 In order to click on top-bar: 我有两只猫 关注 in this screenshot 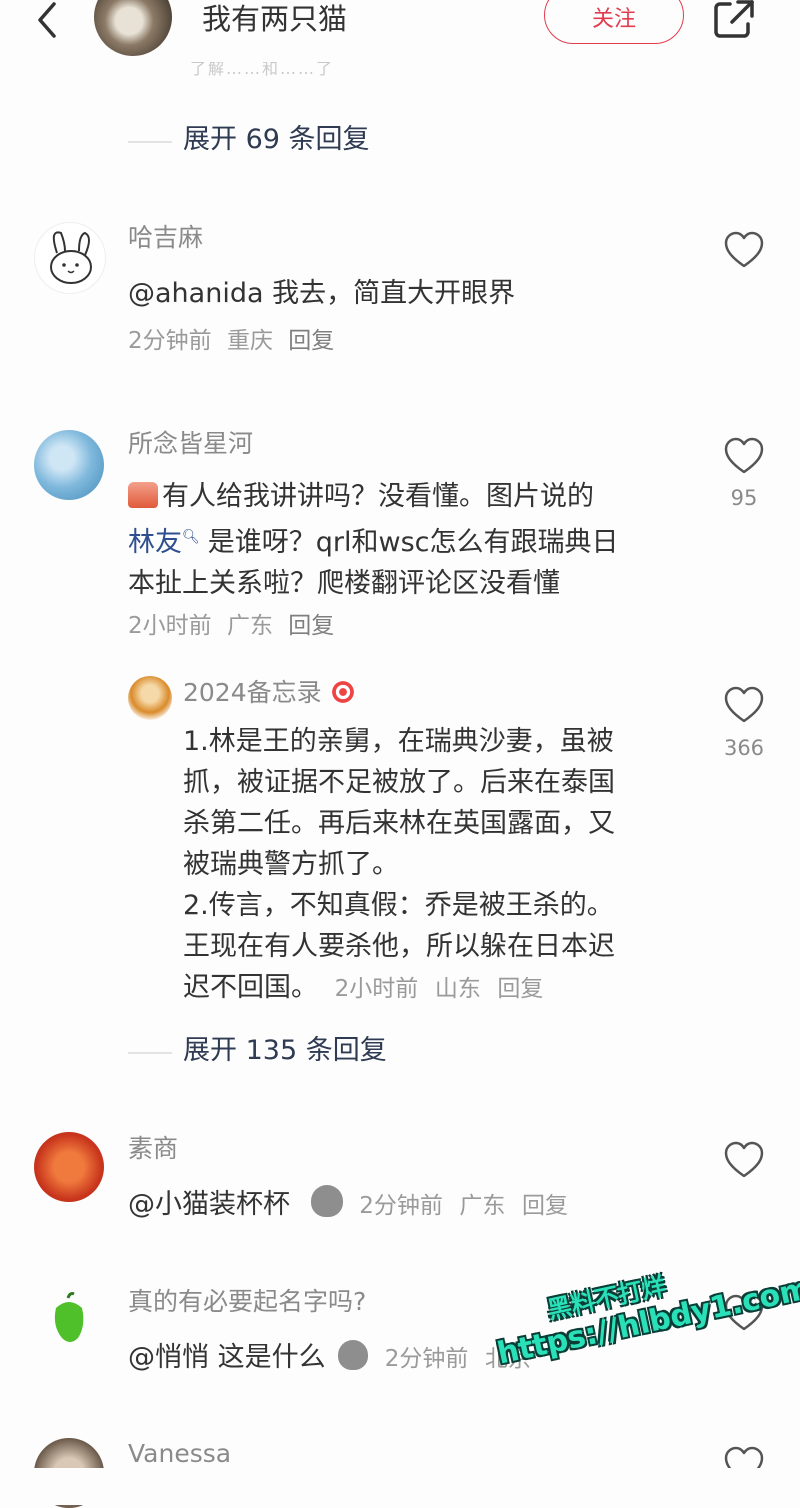, I will do `click(400, 30)`.